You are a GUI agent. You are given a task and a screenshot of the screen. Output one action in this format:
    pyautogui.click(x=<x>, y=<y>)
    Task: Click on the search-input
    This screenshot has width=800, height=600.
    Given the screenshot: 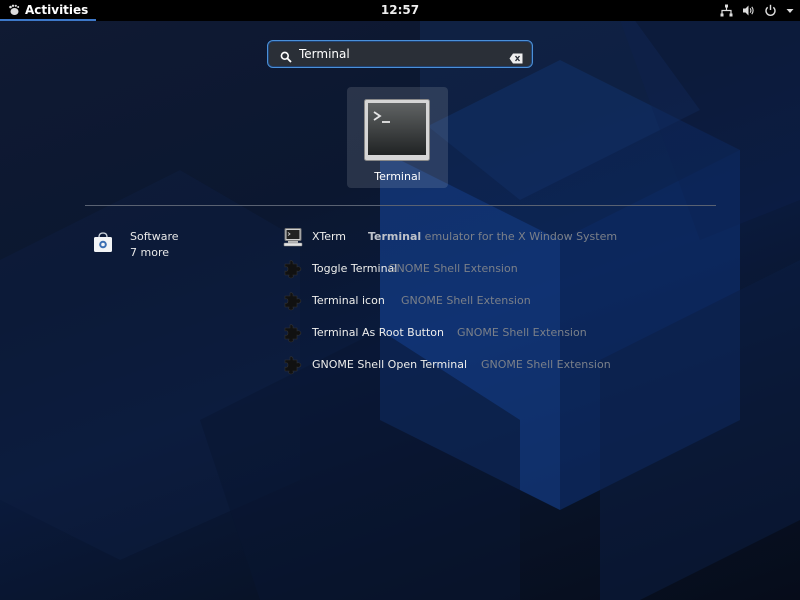 What is the action you would take?
    pyautogui.click(x=399, y=54)
    